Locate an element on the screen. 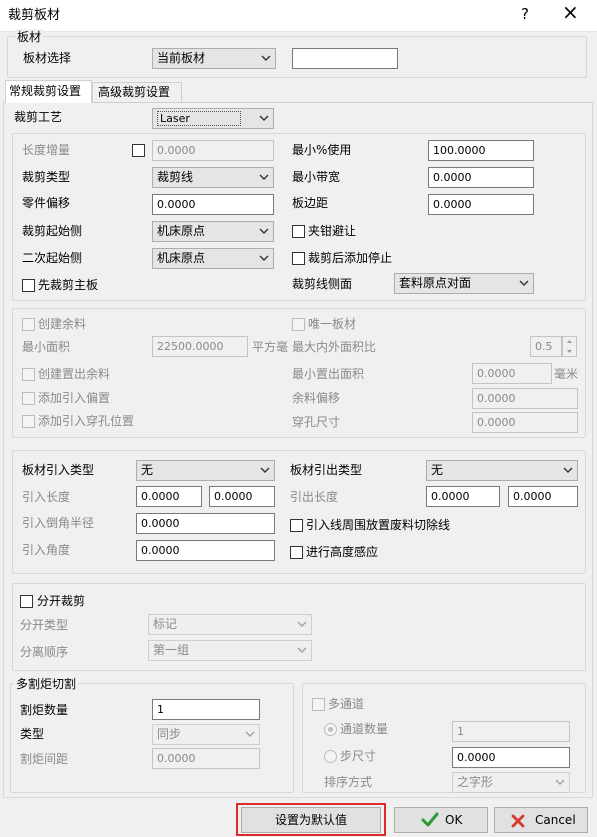  create-remnant-label: 创建余料 is located at coordinates (62, 324).